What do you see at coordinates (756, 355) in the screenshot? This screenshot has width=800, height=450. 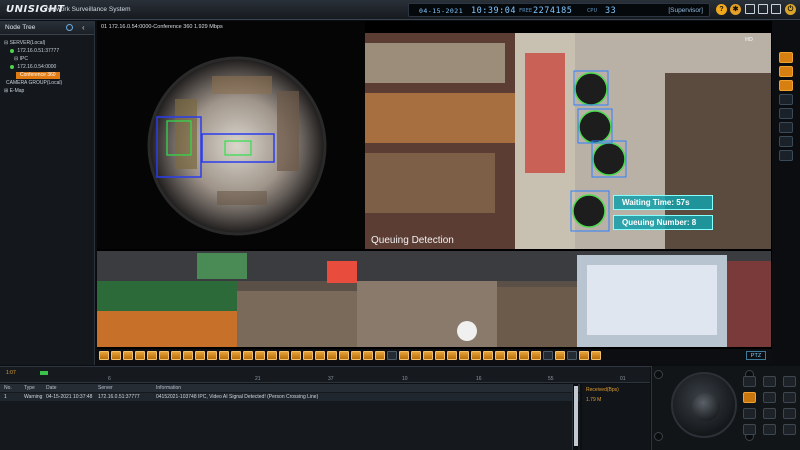 I see `ptz-button: PTZ` at bounding box center [756, 355].